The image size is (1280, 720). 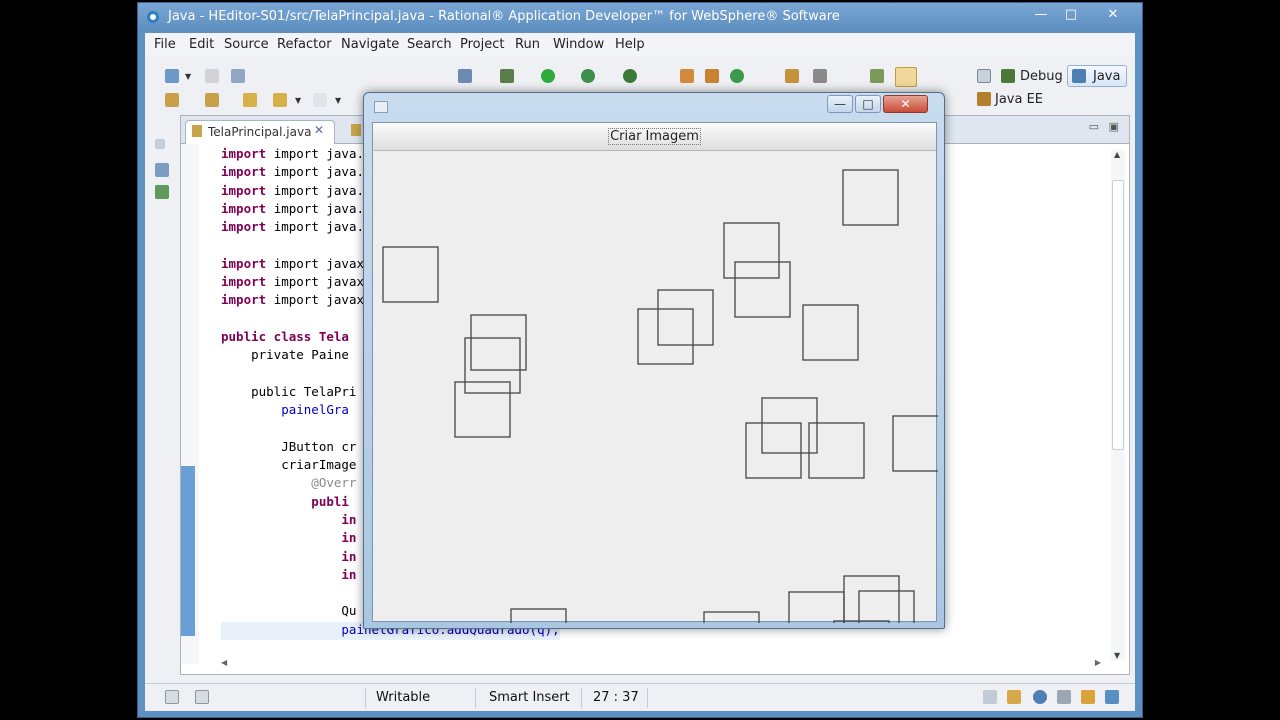 What do you see at coordinates (984, 76) in the screenshot?
I see `open-perspective-icon` at bounding box center [984, 76].